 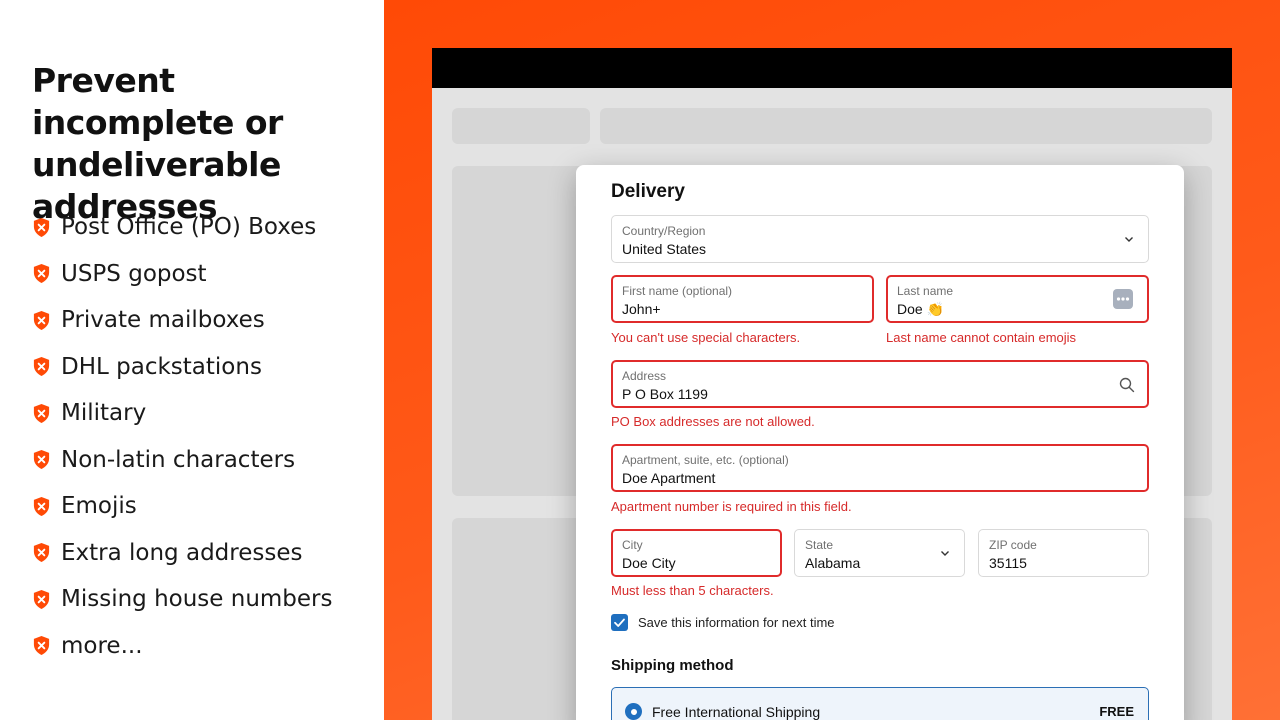 I want to click on feature-item: Emojis, so click(x=182, y=506).